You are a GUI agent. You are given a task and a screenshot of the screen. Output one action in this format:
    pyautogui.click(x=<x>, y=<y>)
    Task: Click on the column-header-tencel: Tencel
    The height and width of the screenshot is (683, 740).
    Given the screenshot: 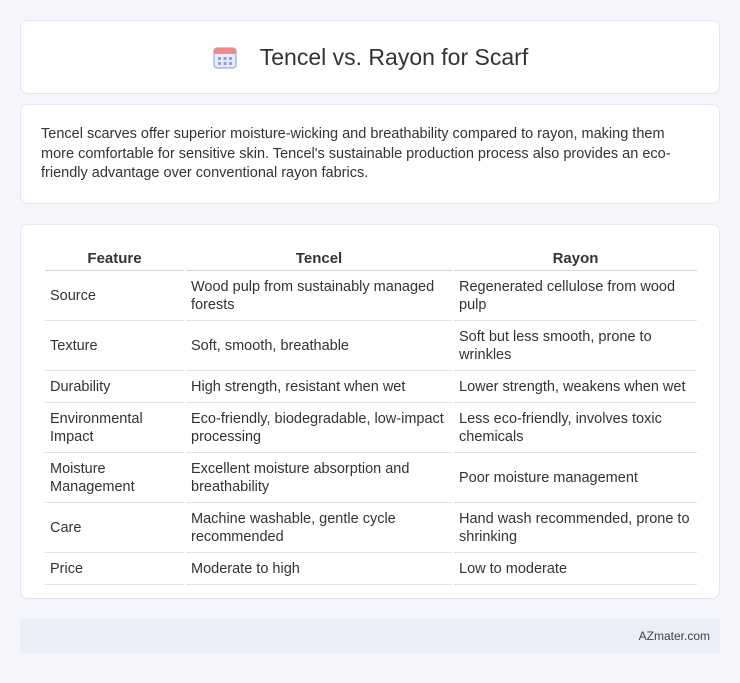 What is the action you would take?
    pyautogui.click(x=319, y=257)
    